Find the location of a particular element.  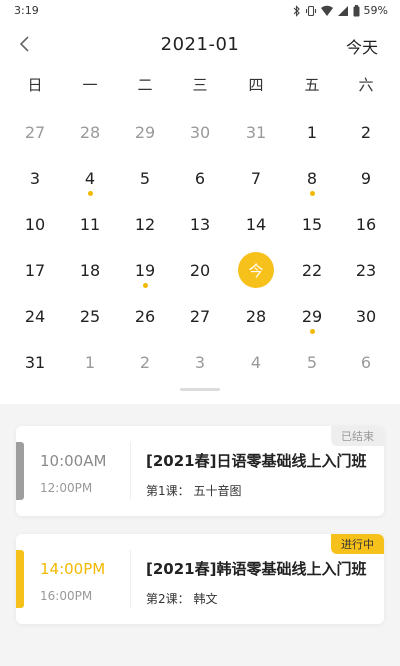

day-cell: 19 is located at coordinates (145, 270).